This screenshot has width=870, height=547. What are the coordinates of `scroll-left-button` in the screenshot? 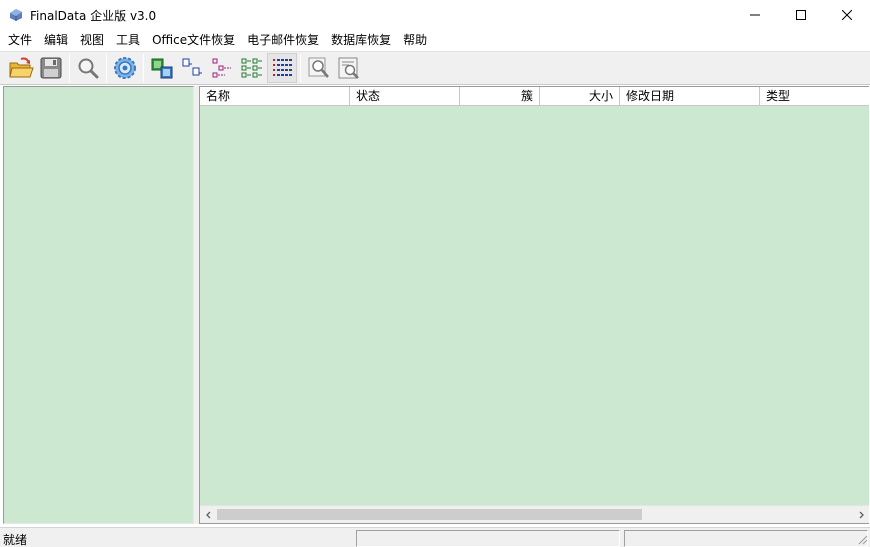 It's located at (208, 514).